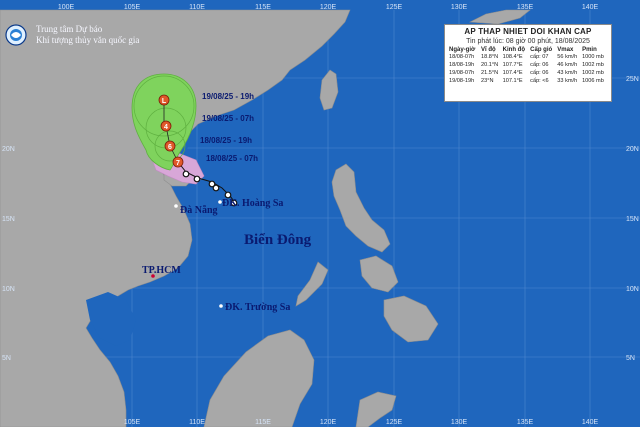 The image size is (640, 427). What do you see at coordinates (170, 147) in the screenshot?
I see `svg-text: 6` at bounding box center [170, 147].